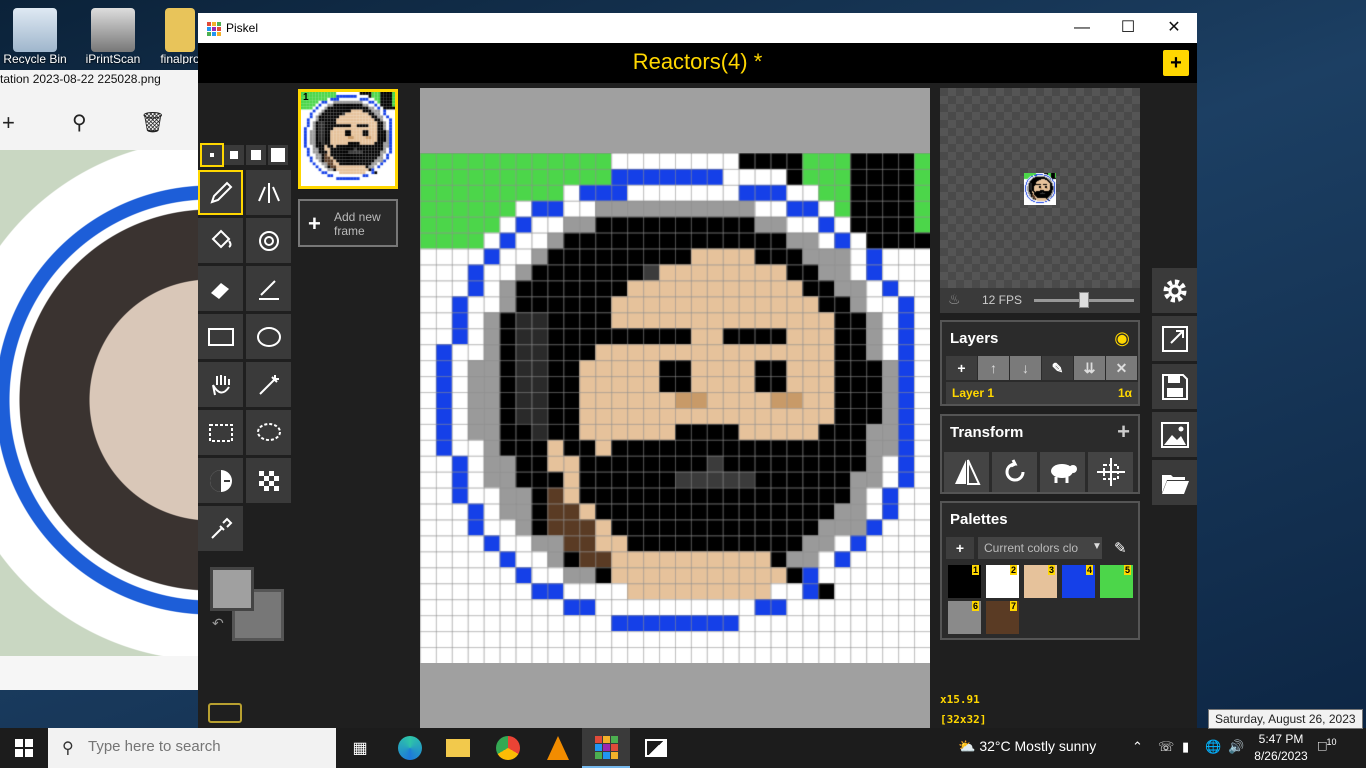 This screenshot has width=1366, height=768. I want to click on photo-viewer-window: tation 2023-08-22 225028.png + ⚲ 🗑, so click(100, 380).